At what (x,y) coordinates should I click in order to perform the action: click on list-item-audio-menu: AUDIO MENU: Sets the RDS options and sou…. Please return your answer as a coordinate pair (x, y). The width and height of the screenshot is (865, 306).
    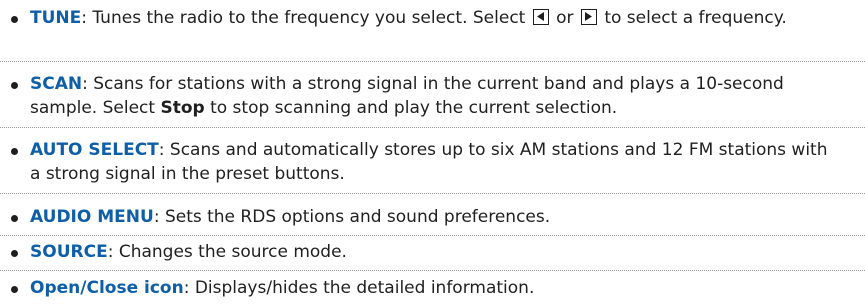
    Looking at the image, I should click on (420, 217).